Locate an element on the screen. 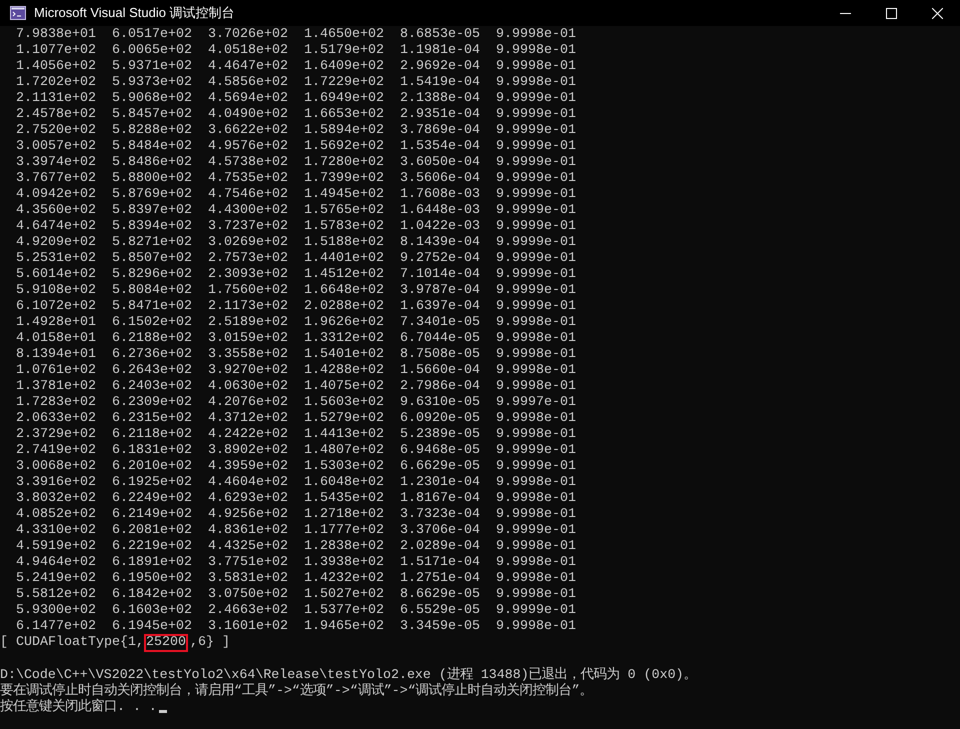  value-text: 5.2531e+02 is located at coordinates (56, 259).